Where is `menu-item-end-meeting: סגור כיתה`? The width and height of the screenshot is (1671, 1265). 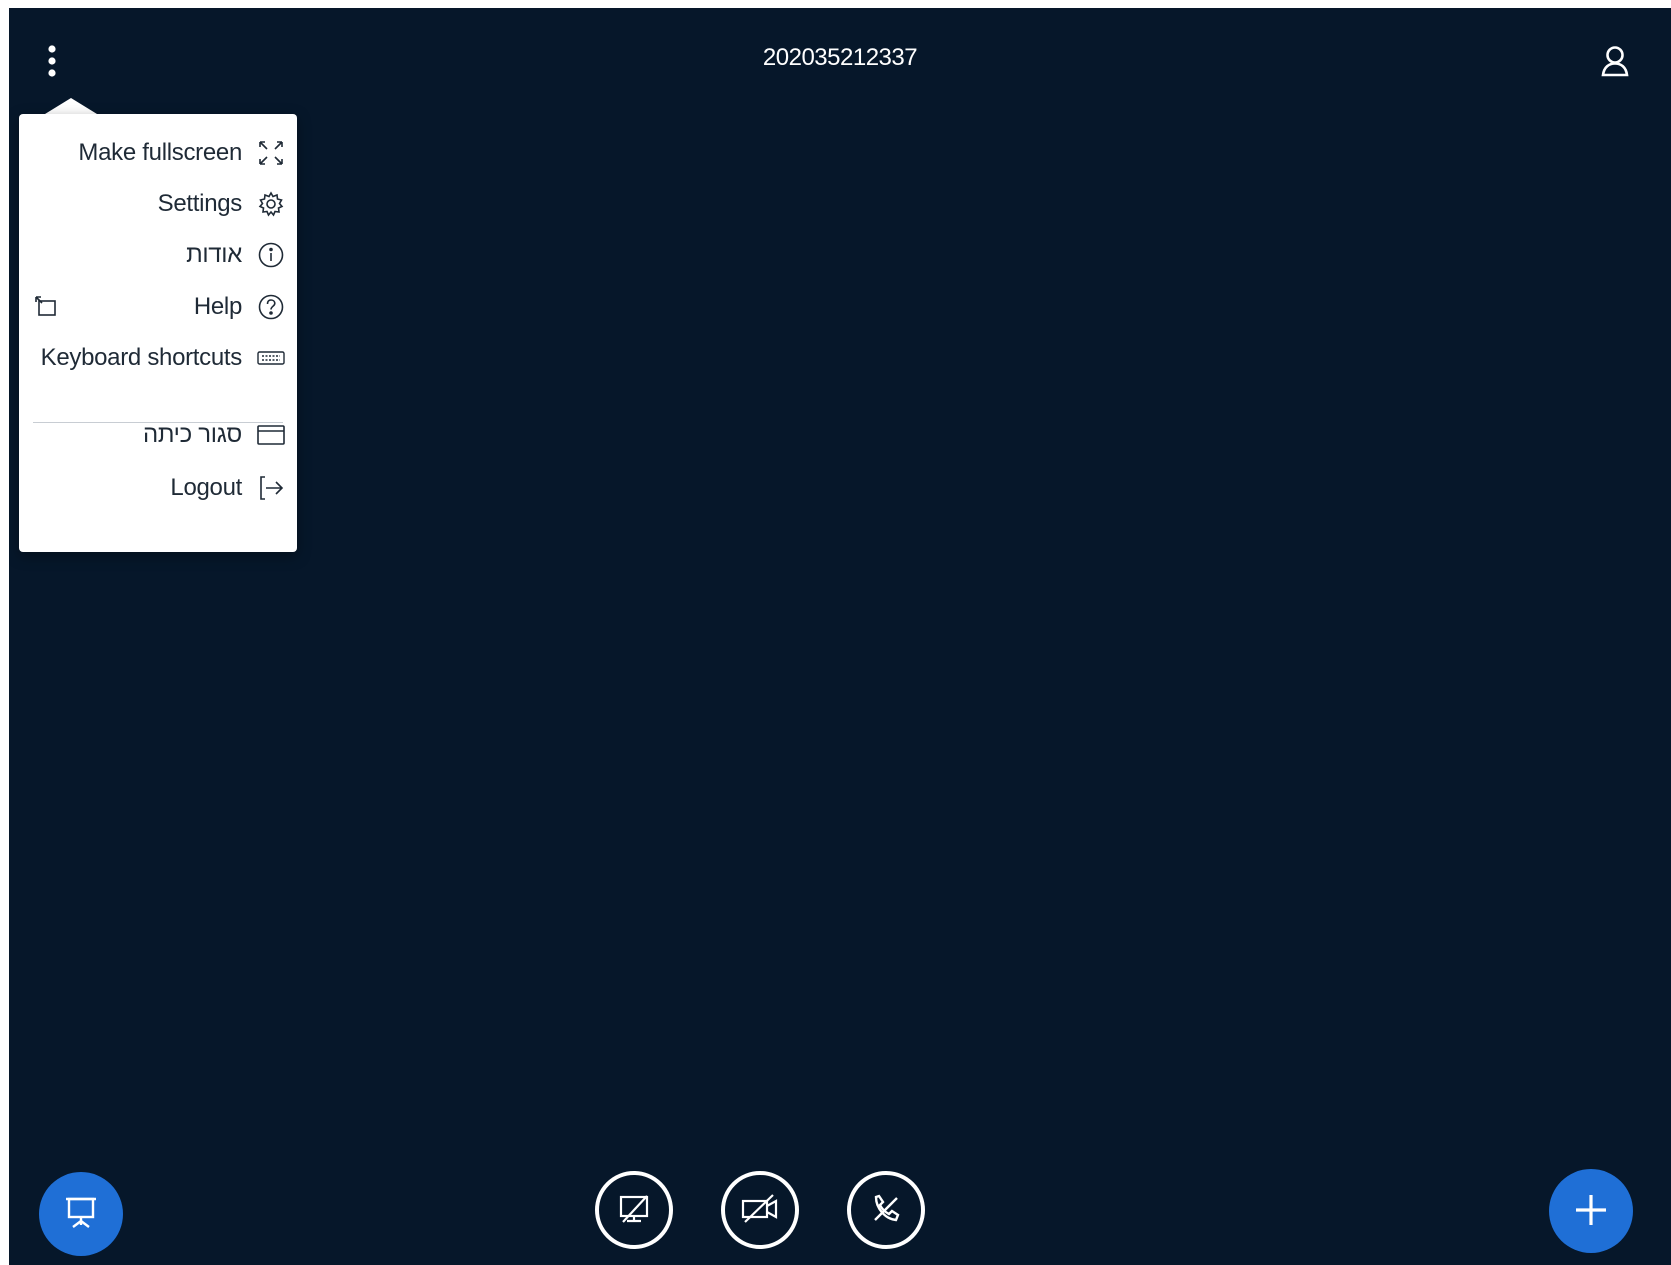 menu-item-end-meeting: סגור כיתה is located at coordinates (158, 435).